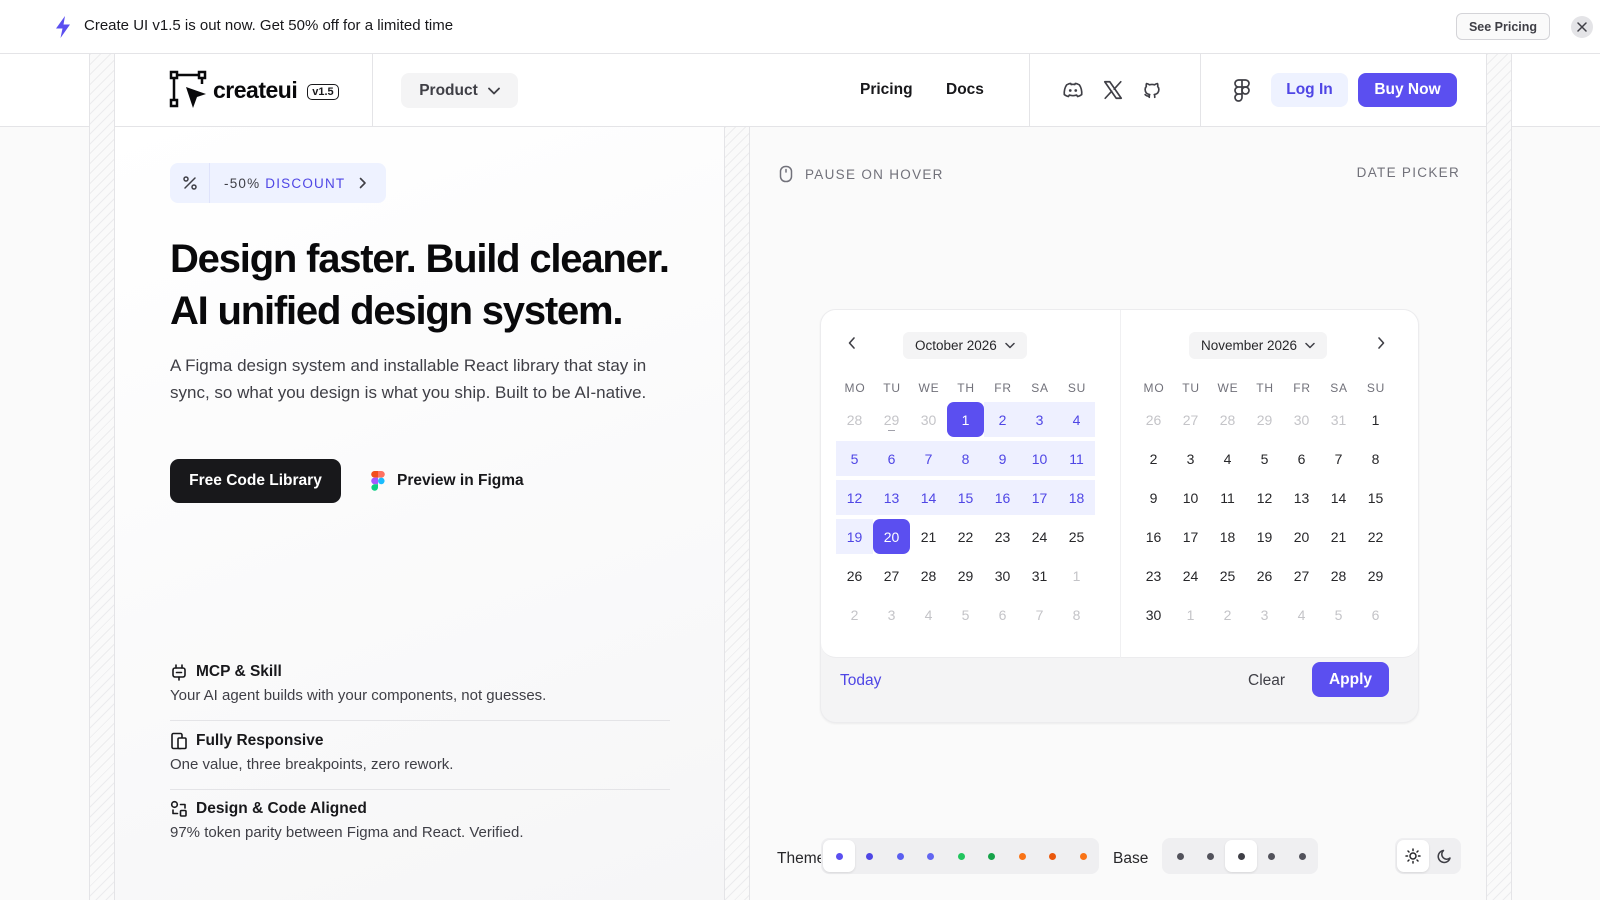  I want to click on today-button: Today, so click(860, 681).